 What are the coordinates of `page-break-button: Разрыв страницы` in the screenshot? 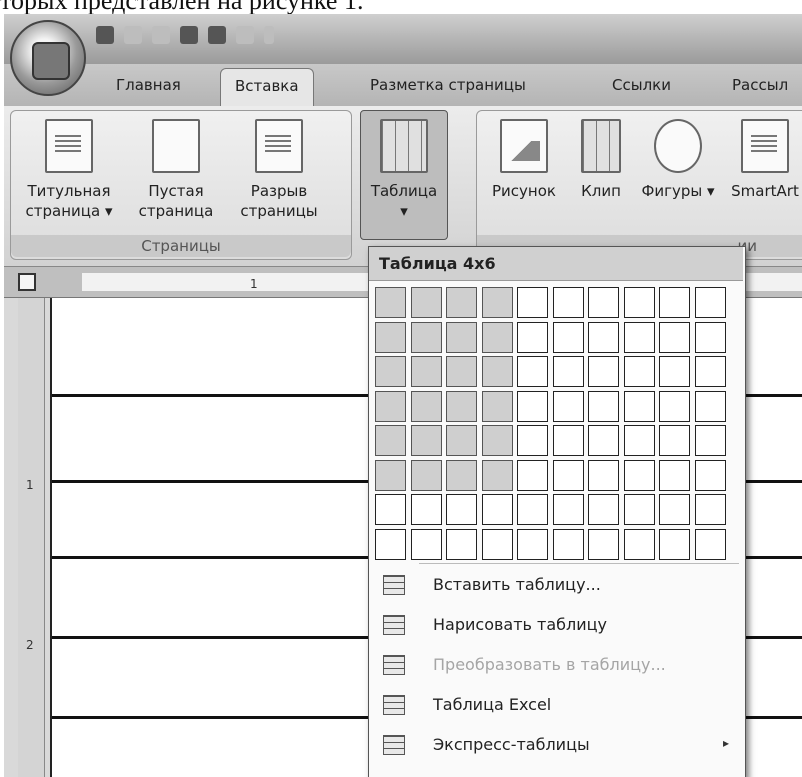 It's located at (279, 170).